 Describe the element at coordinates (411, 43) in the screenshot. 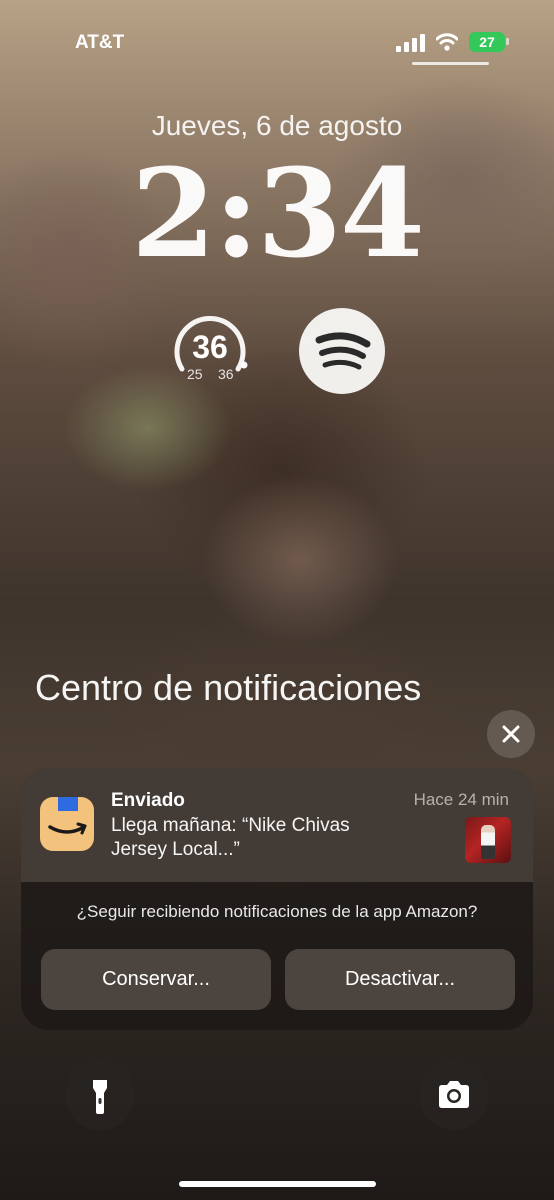

I see `signal-icon` at that location.